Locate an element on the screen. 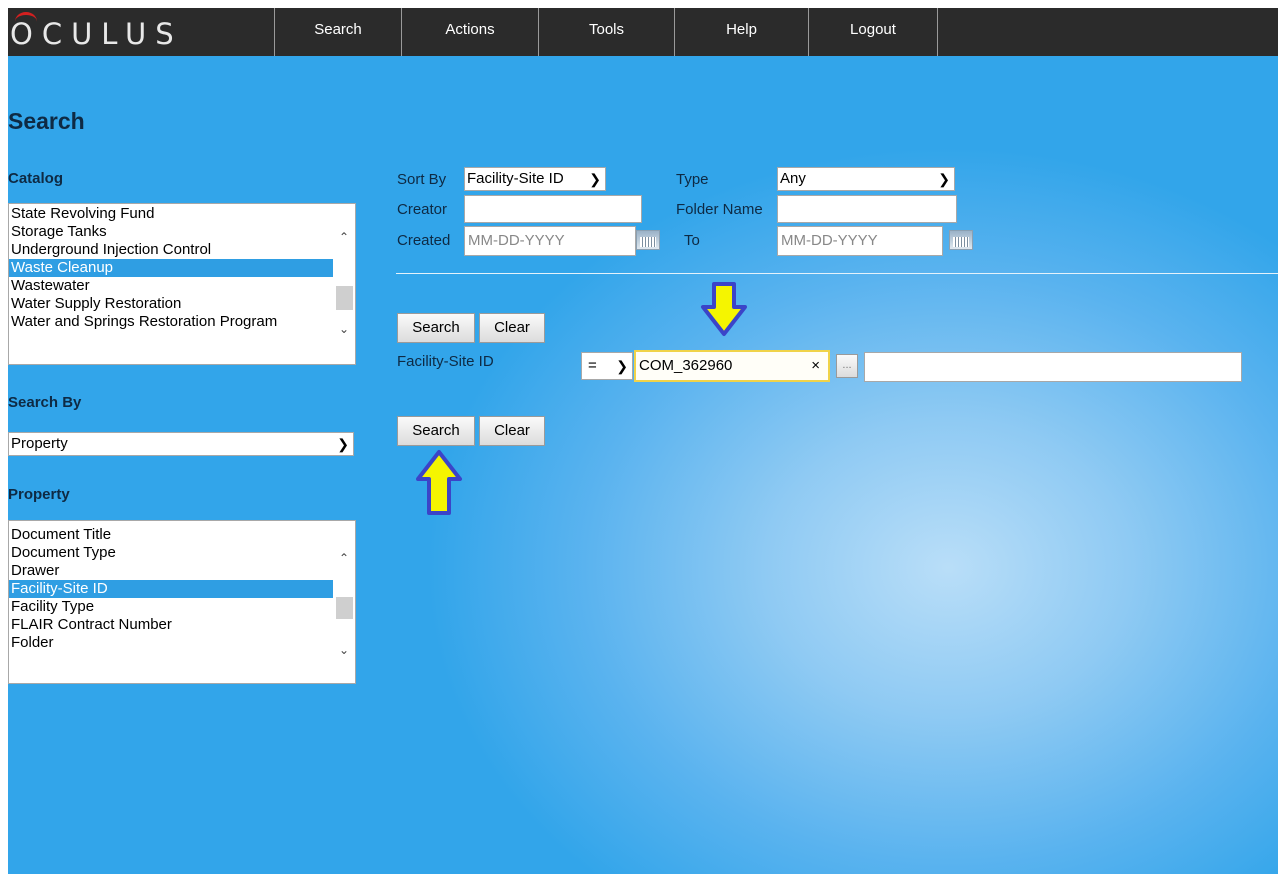 The image size is (1278, 874). page-title: Search is located at coordinates (46, 121).